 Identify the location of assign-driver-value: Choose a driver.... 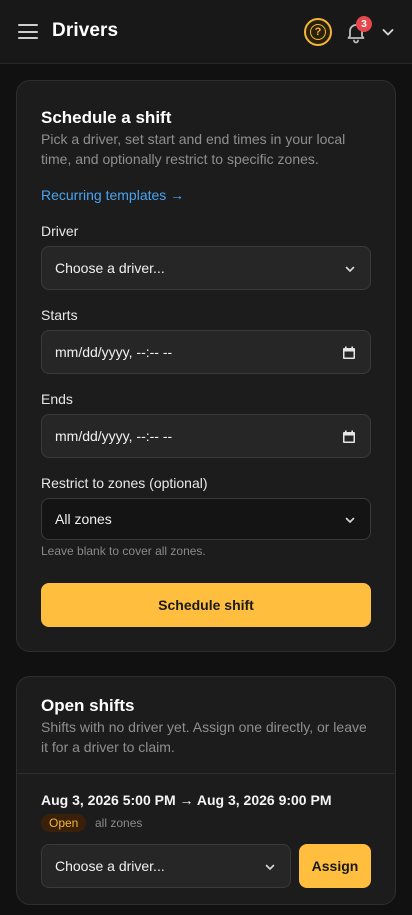
(110, 866).